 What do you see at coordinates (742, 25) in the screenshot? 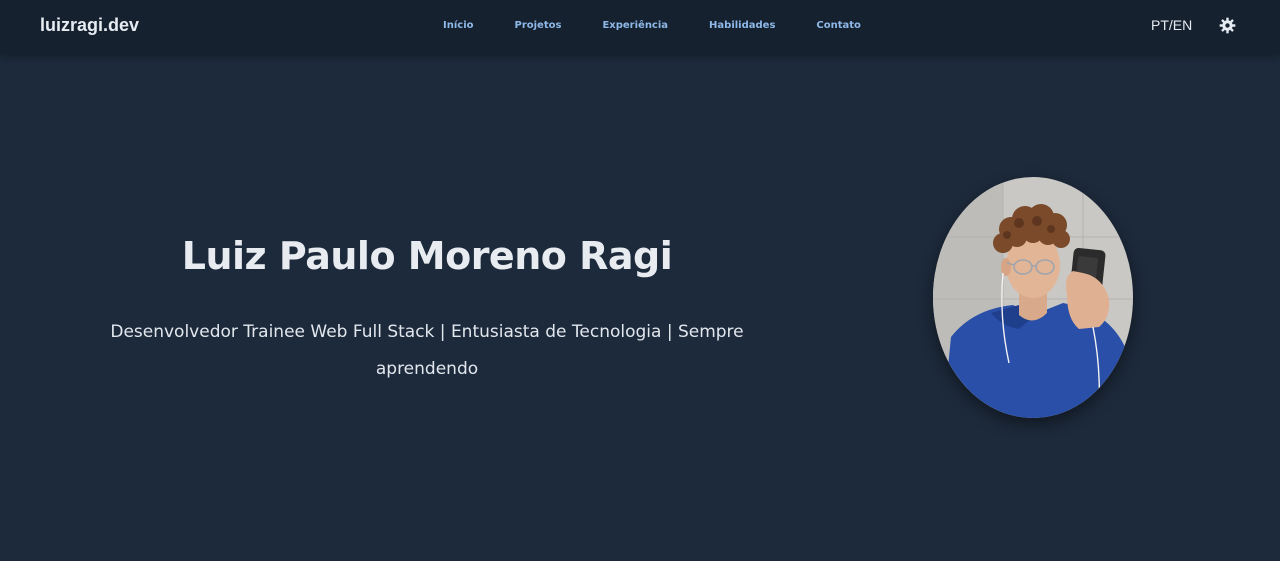
I see `nav-link-habilidades: Habilidades` at bounding box center [742, 25].